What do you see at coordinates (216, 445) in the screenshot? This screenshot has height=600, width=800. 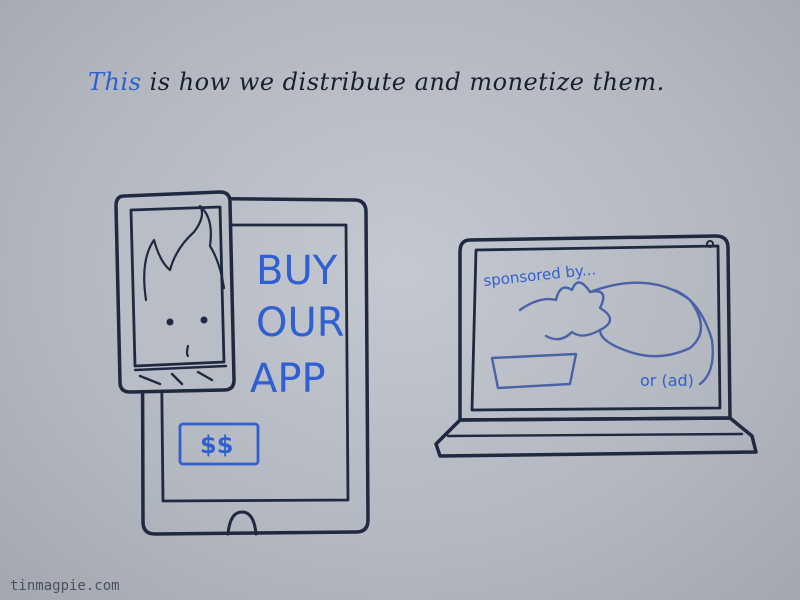 I see `price-label: $$` at bounding box center [216, 445].